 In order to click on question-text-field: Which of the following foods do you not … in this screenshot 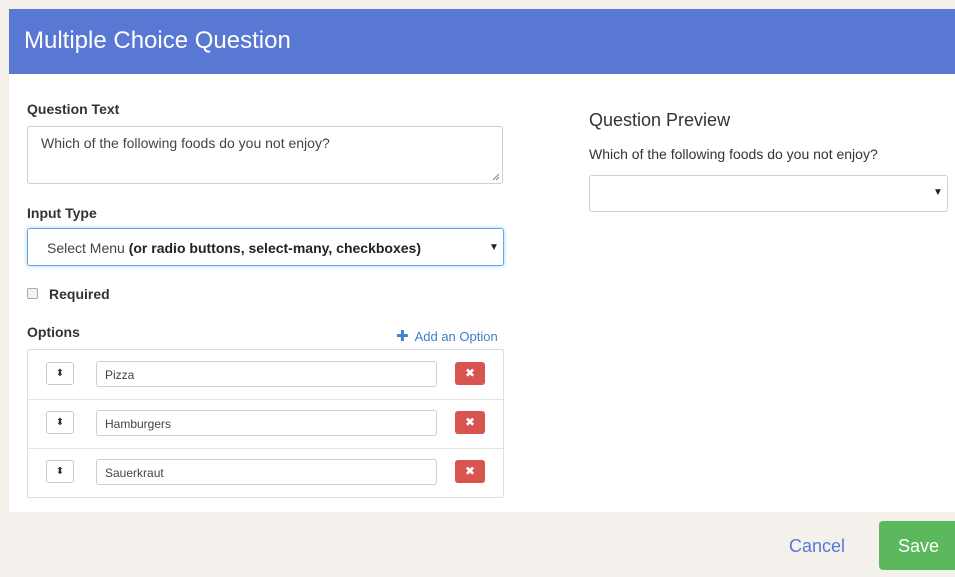, I will do `click(265, 155)`.